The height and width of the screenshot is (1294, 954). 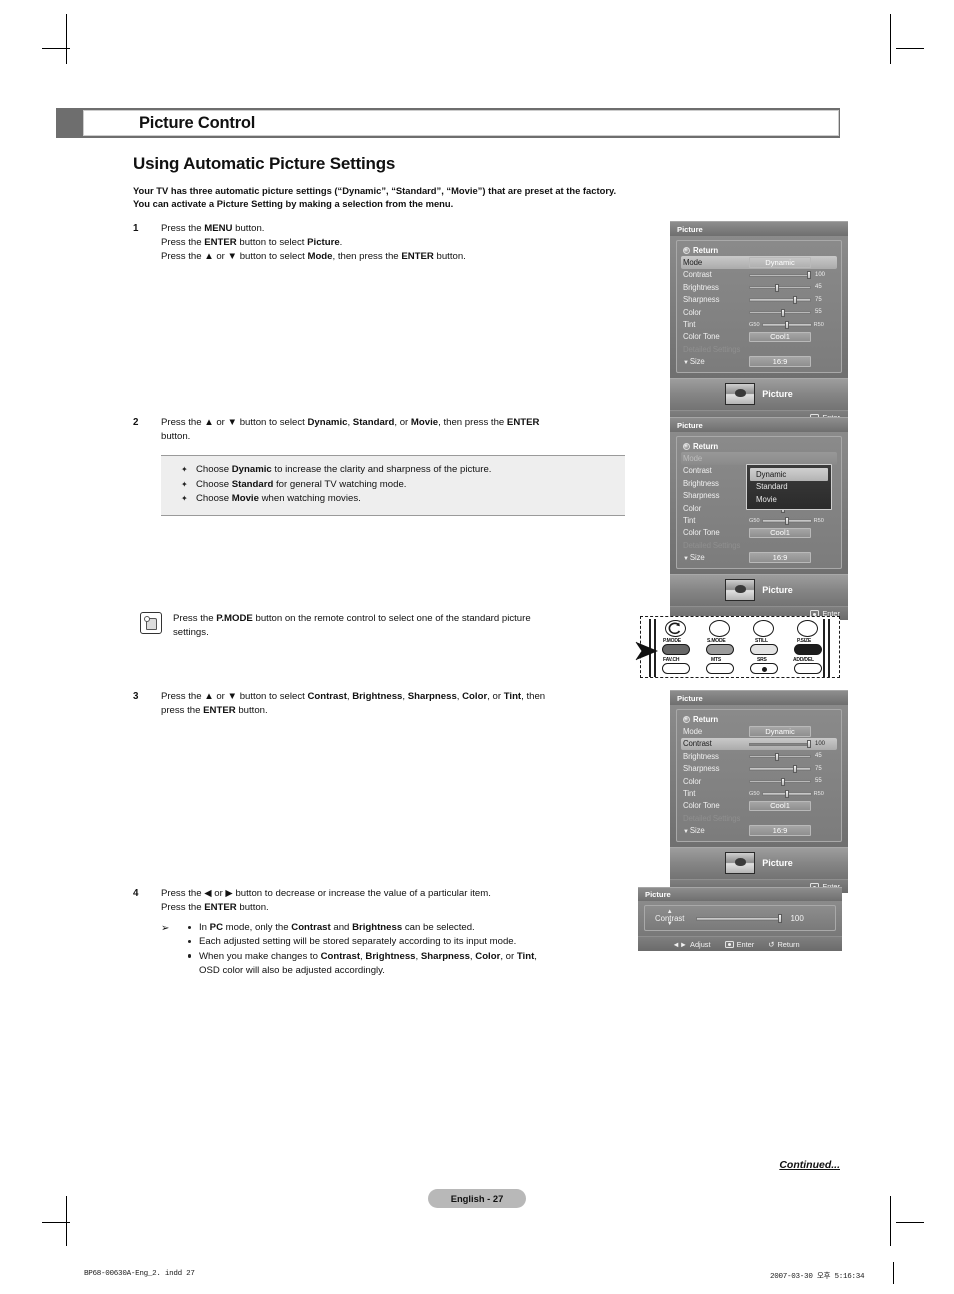 I want to click on osd-row-mode: Mode, so click(x=759, y=458).